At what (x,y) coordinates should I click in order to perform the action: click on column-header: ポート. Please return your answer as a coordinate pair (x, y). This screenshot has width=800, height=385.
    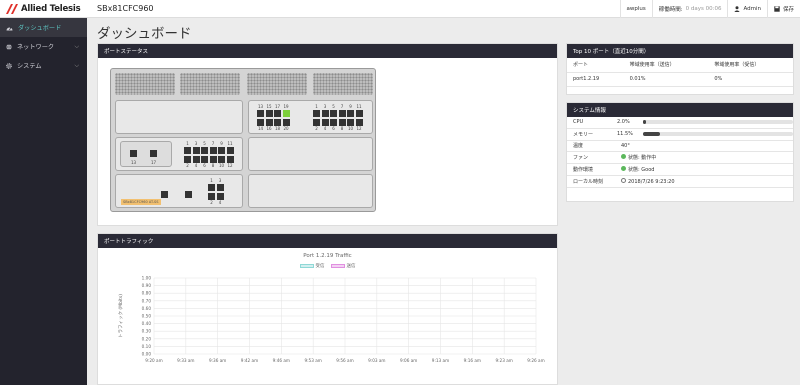
    Looking at the image, I should click on (595, 65).